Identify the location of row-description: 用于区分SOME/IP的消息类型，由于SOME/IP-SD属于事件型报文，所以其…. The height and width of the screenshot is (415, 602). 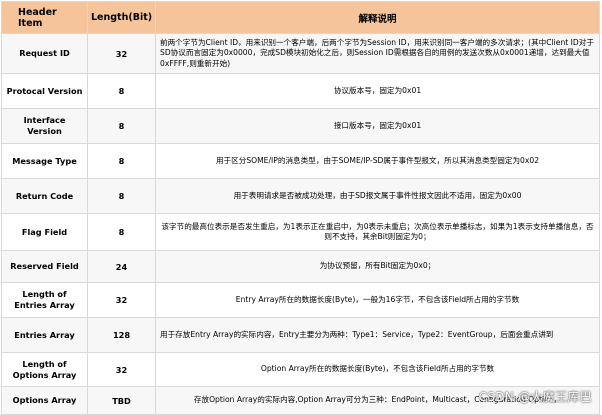
(377, 161).